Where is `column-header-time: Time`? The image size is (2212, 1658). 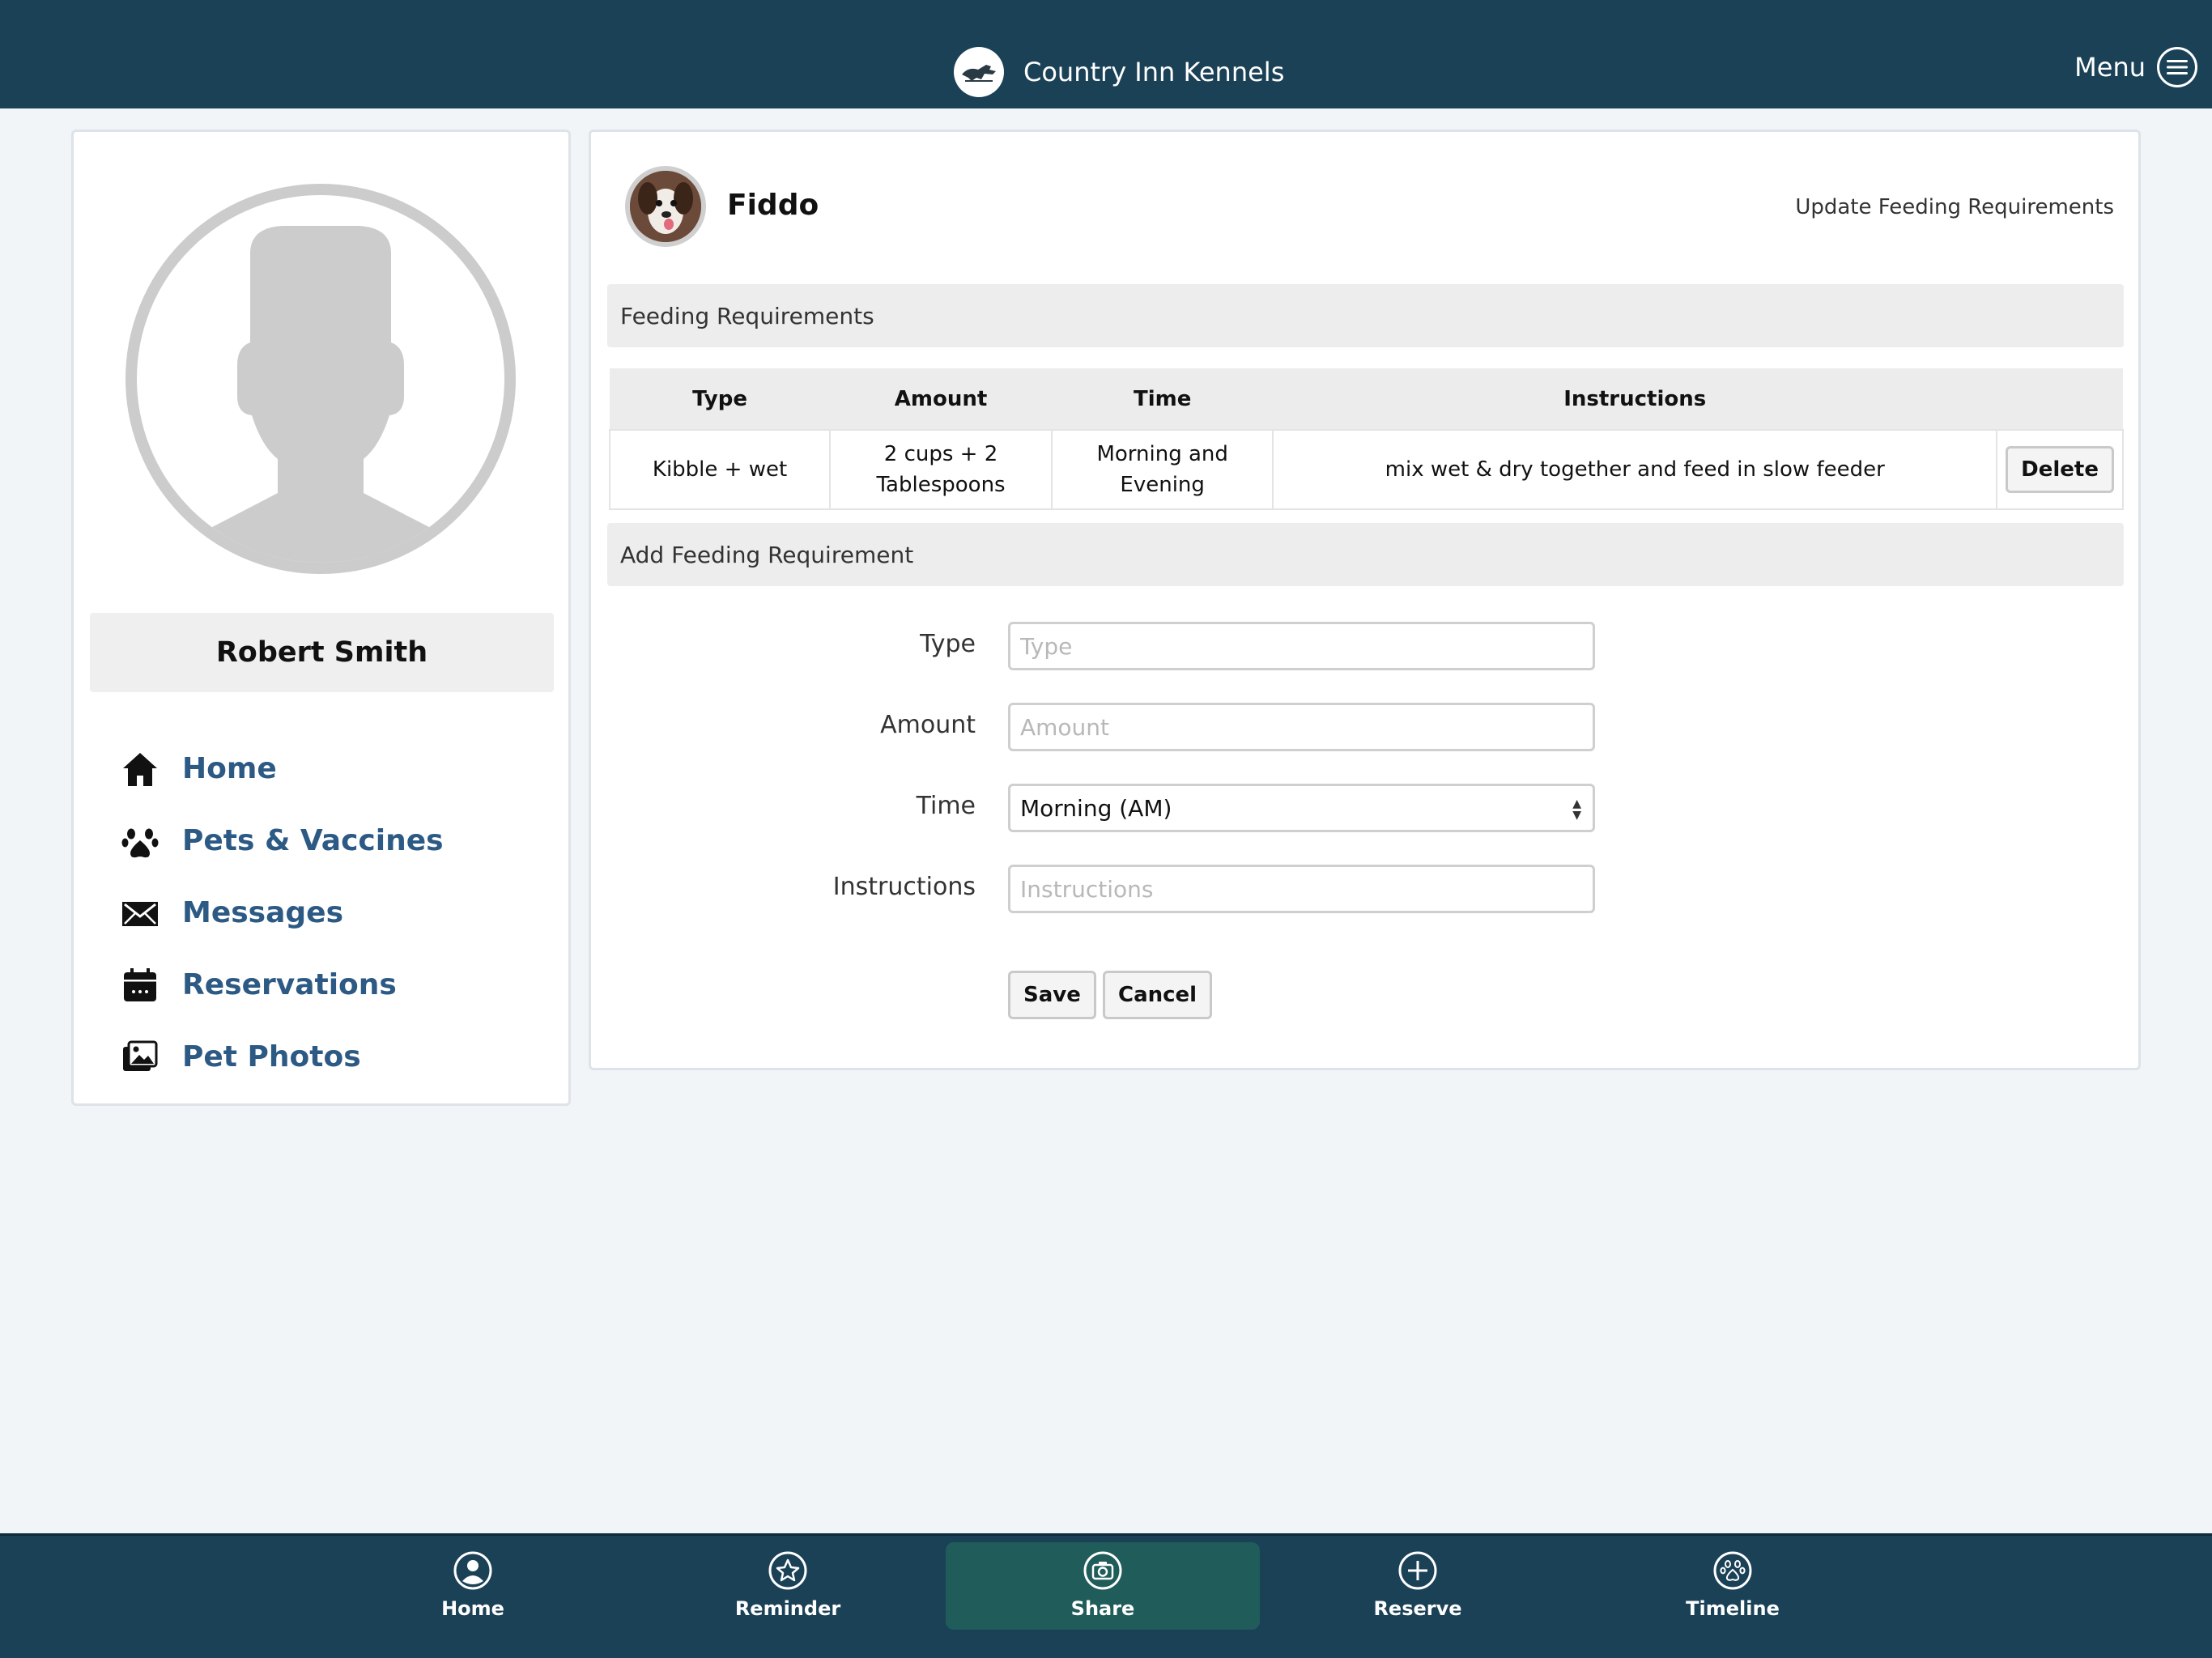 column-header-time: Time is located at coordinates (1163, 399).